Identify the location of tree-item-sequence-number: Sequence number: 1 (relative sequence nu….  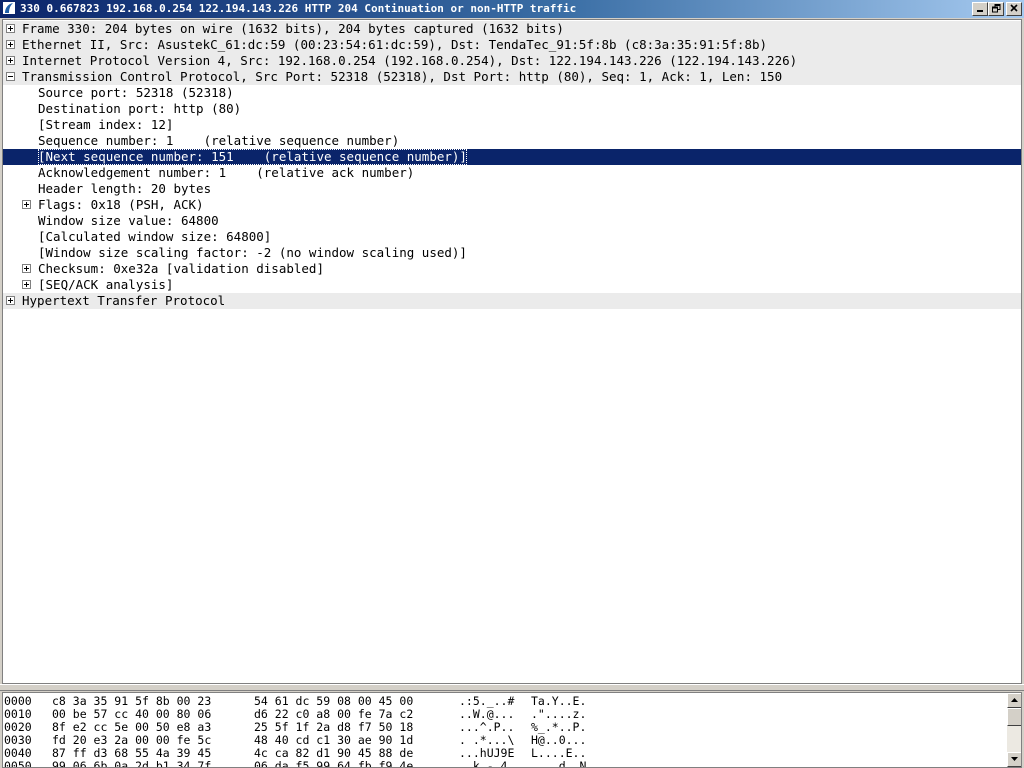
(512, 141).